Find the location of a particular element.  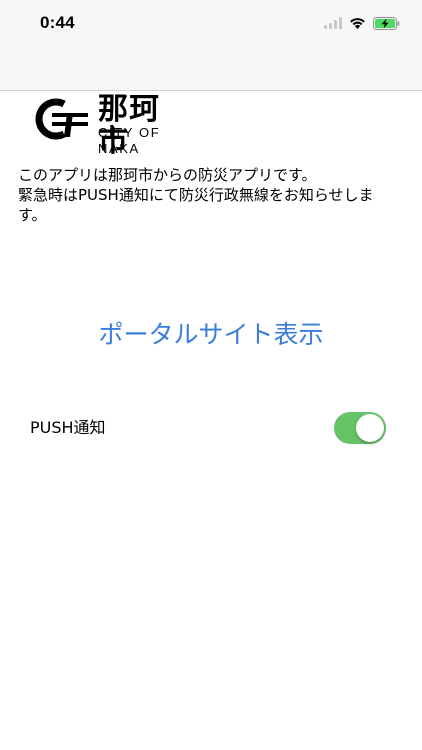

status-time: 0:44 is located at coordinates (57, 22).